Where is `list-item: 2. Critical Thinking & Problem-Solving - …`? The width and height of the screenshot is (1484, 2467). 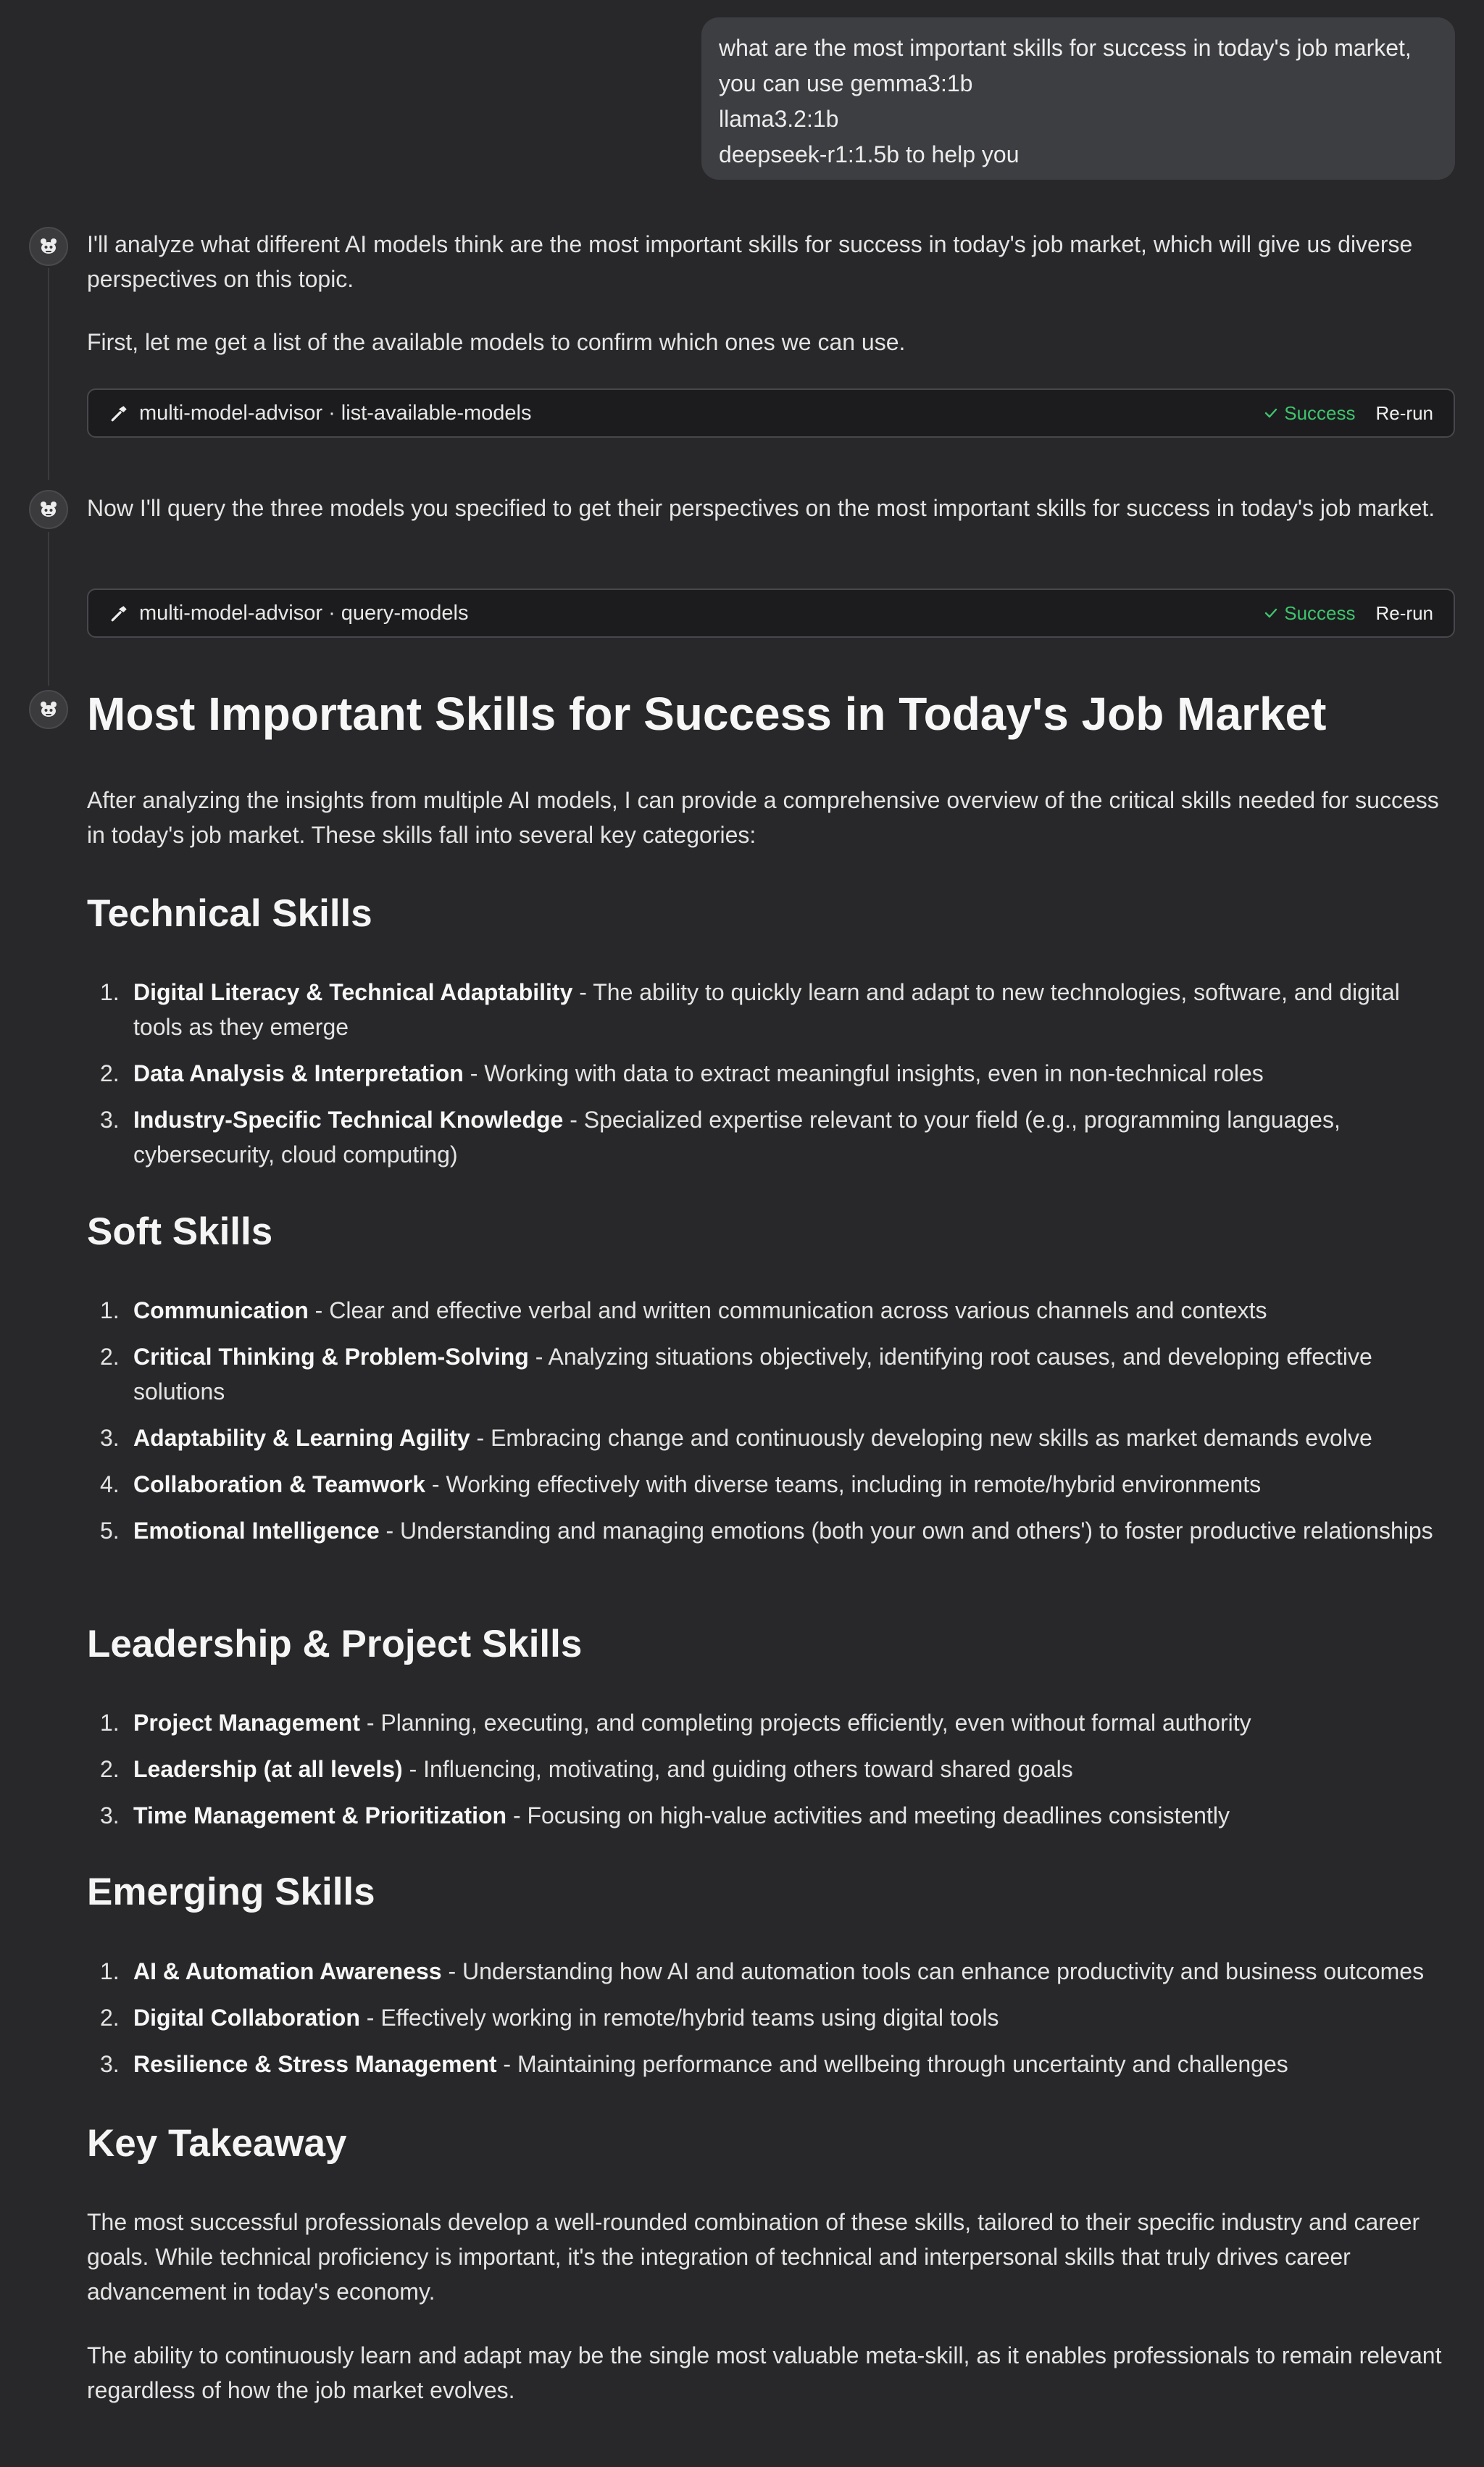
list-item: 2. Critical Thinking & Problem-Solving - … is located at coordinates (736, 1375).